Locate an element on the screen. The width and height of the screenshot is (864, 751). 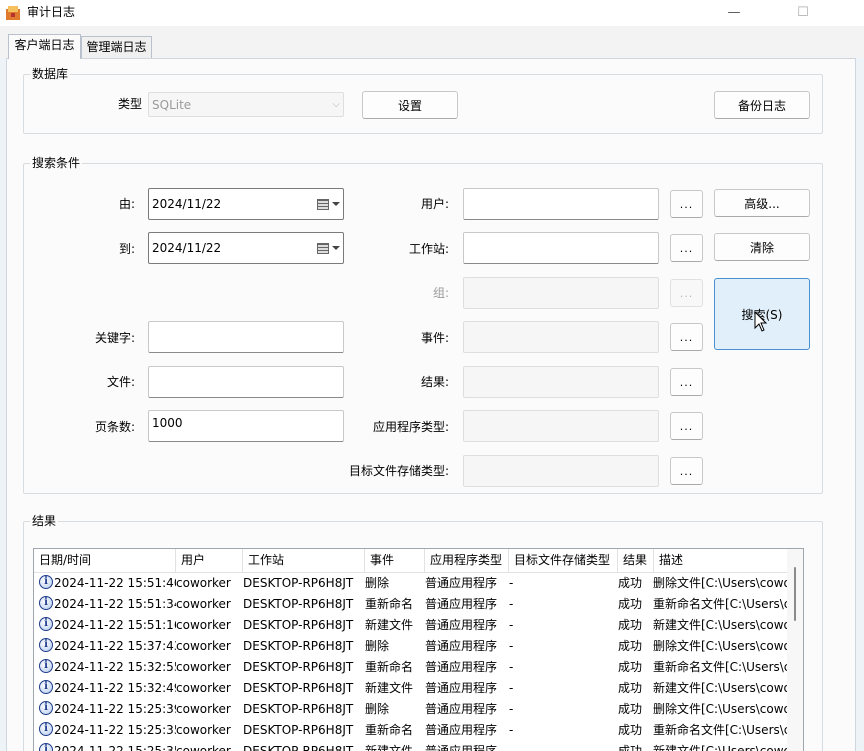
db-type-select: SQLite ⌵ is located at coordinates (246, 104).